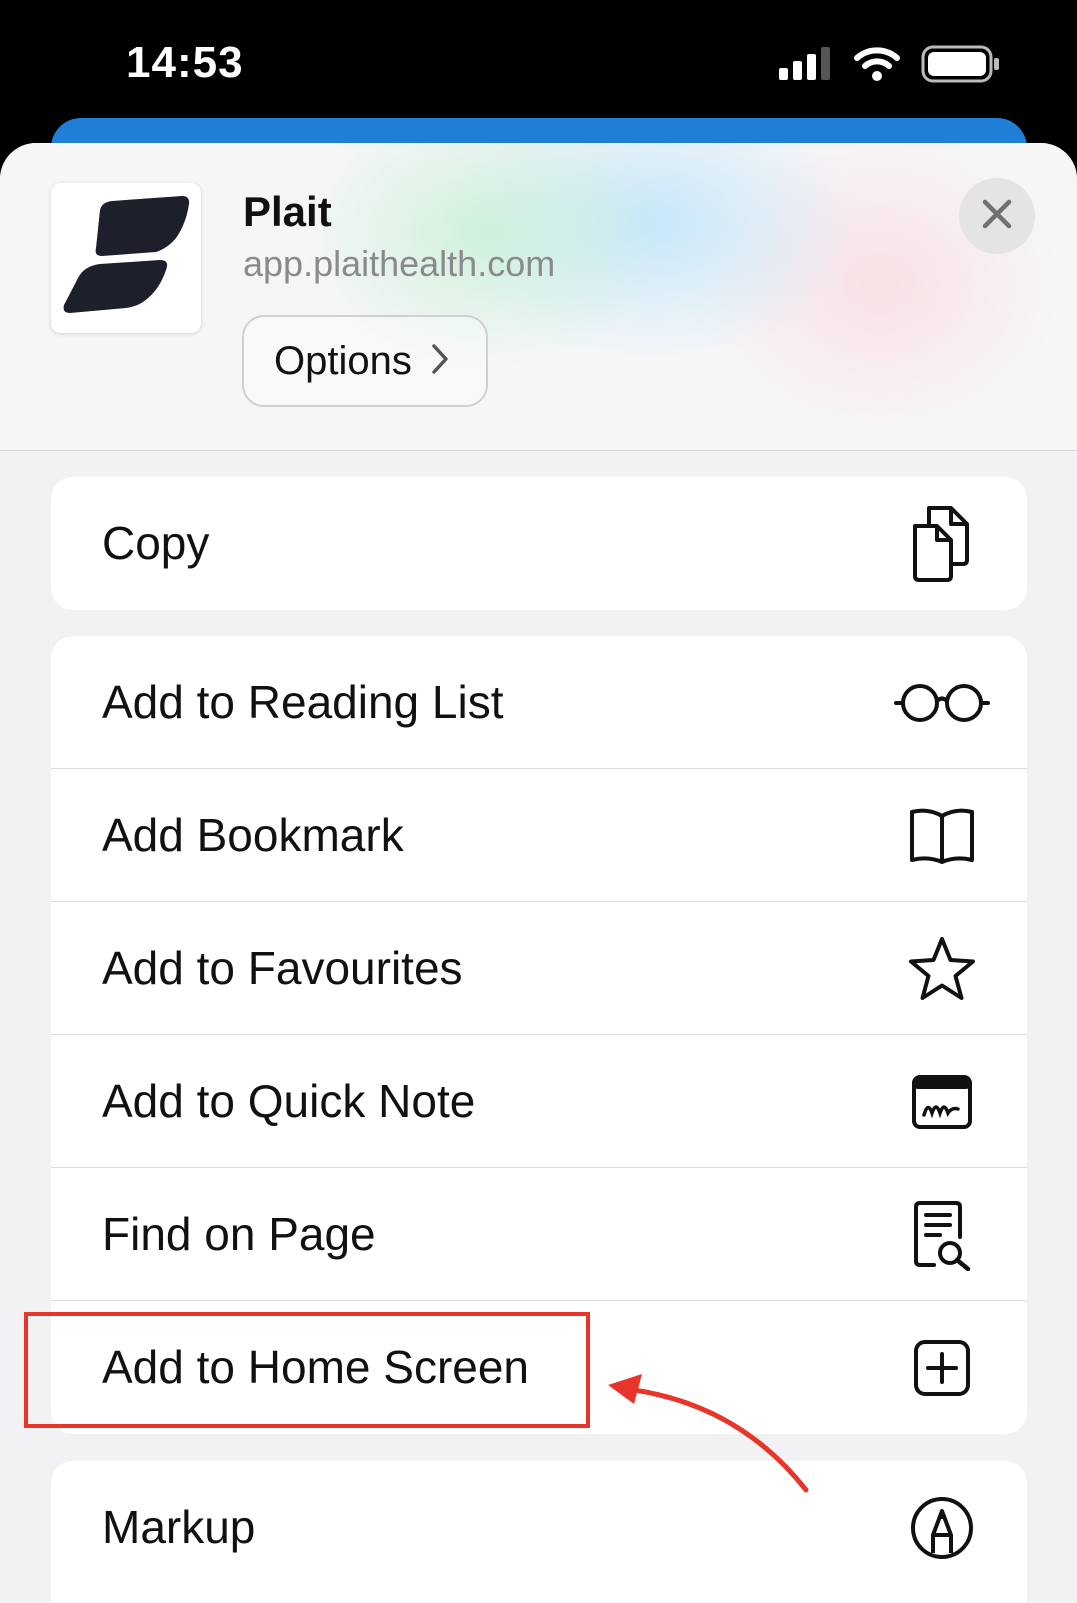 The width and height of the screenshot is (1077, 1603). Describe the element at coordinates (708, 1433) in the screenshot. I see `annotation-arrow-icon` at that location.